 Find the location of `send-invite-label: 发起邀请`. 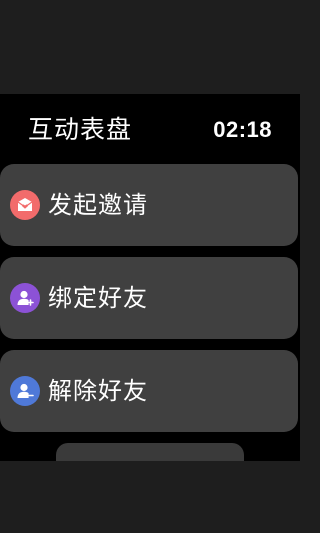

send-invite-label: 发起邀请 is located at coordinates (98, 205).